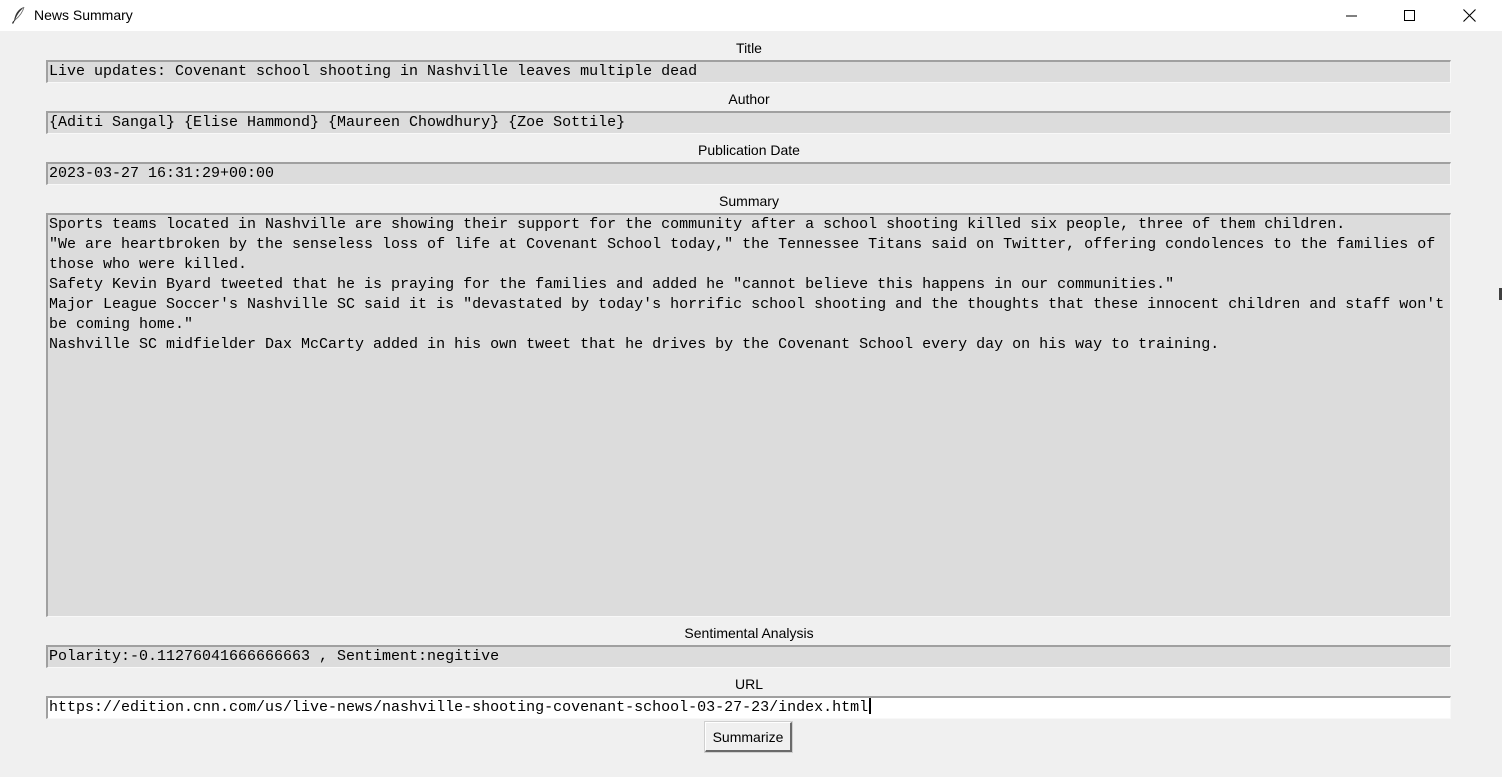 The width and height of the screenshot is (1502, 777). I want to click on maximize-icon, so click(1410, 15).